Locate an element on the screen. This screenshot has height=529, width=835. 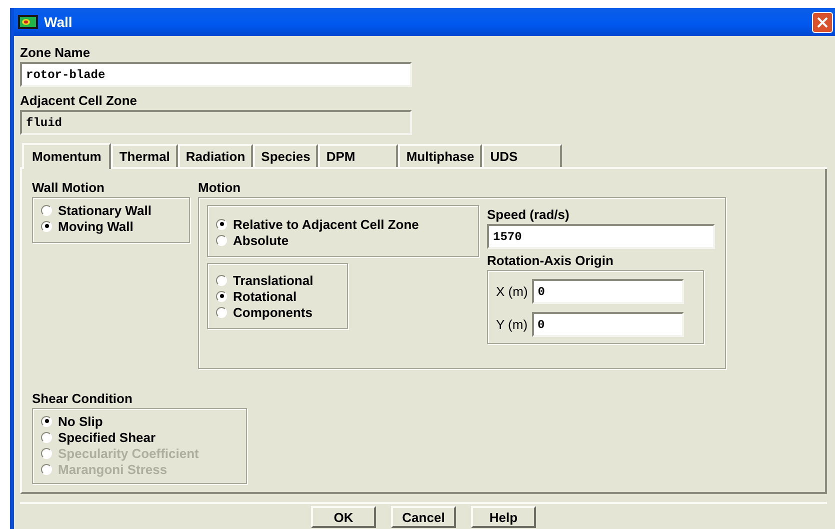
window-title: Wall is located at coordinates (59, 22).